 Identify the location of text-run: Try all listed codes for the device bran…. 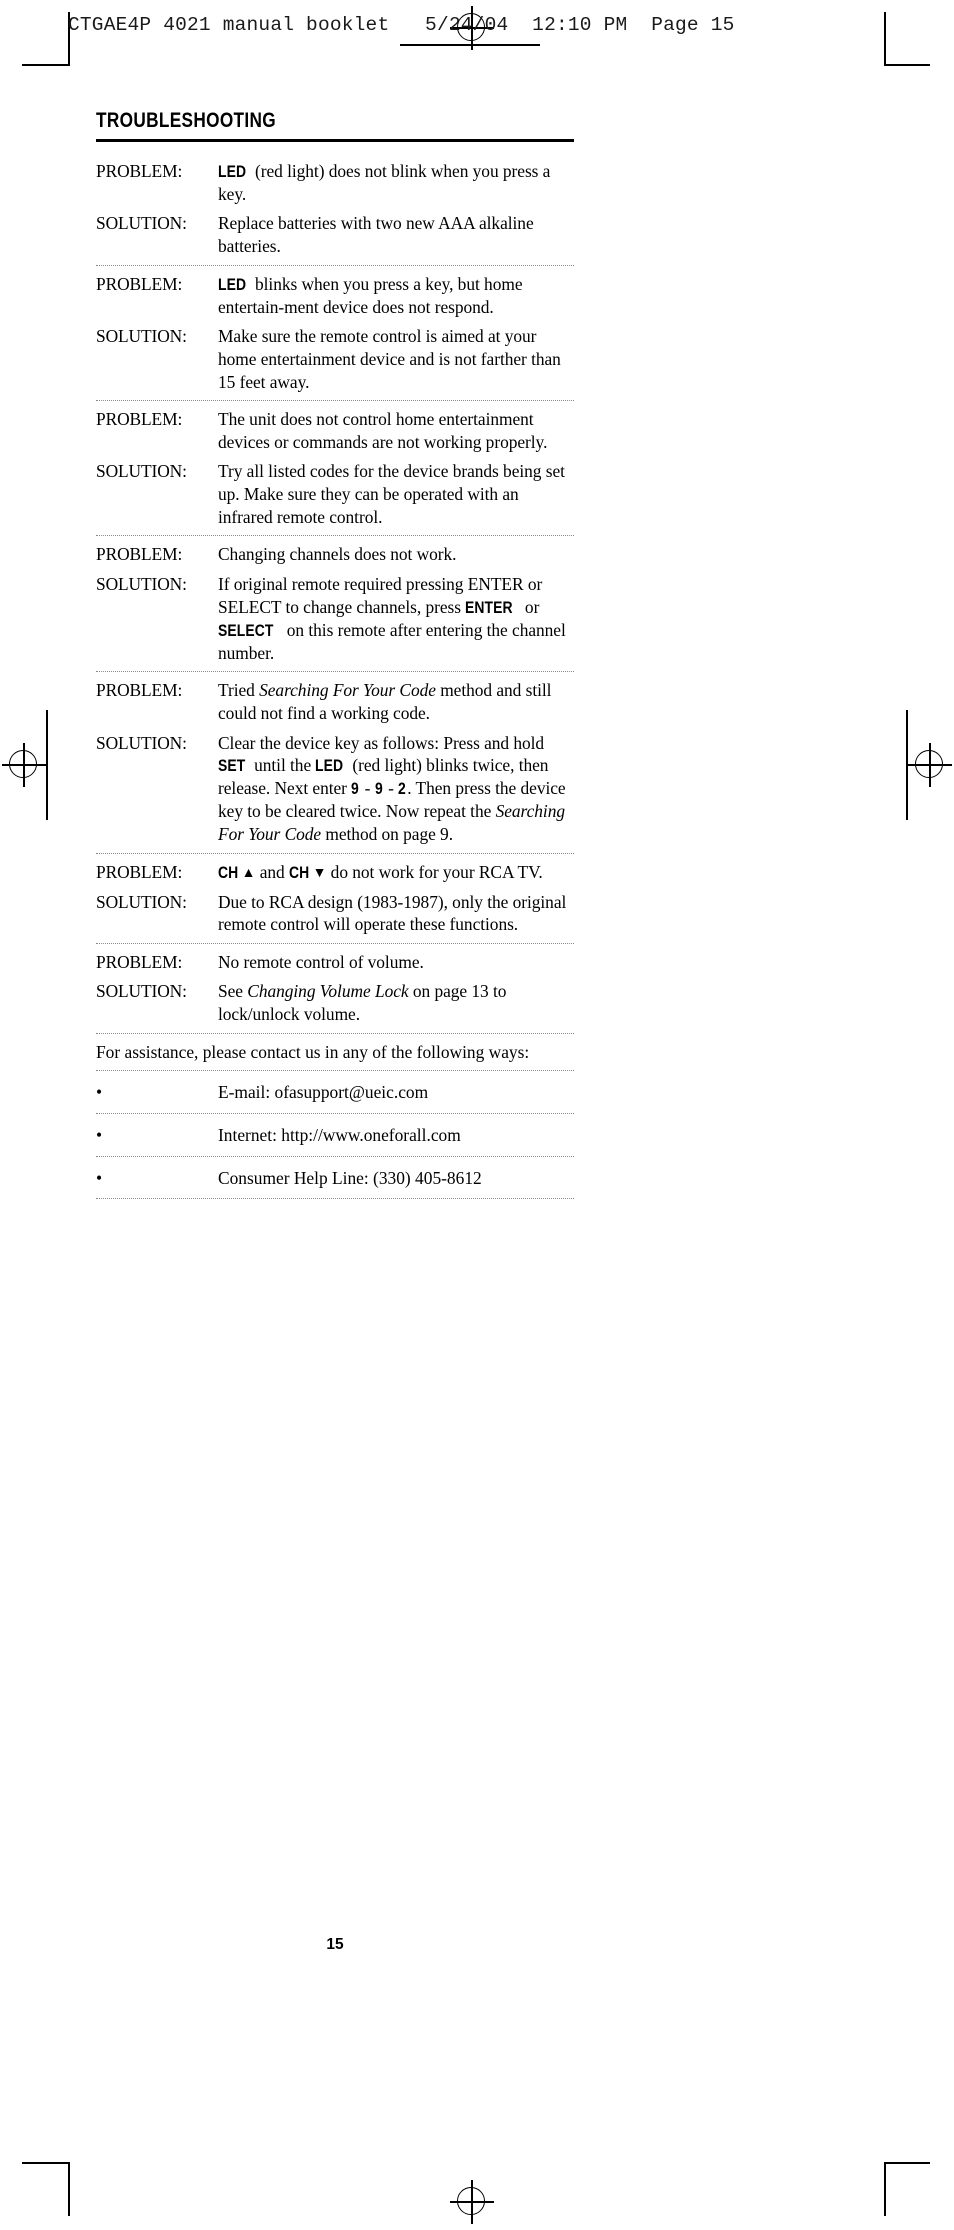
(391, 494).